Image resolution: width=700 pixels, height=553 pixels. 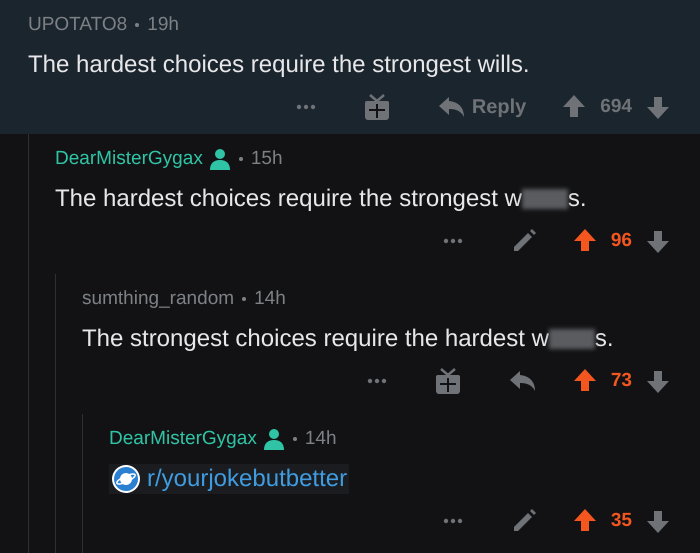 What do you see at coordinates (315, 339) in the screenshot?
I see `comment-text: The strongest choices require the hardest w` at bounding box center [315, 339].